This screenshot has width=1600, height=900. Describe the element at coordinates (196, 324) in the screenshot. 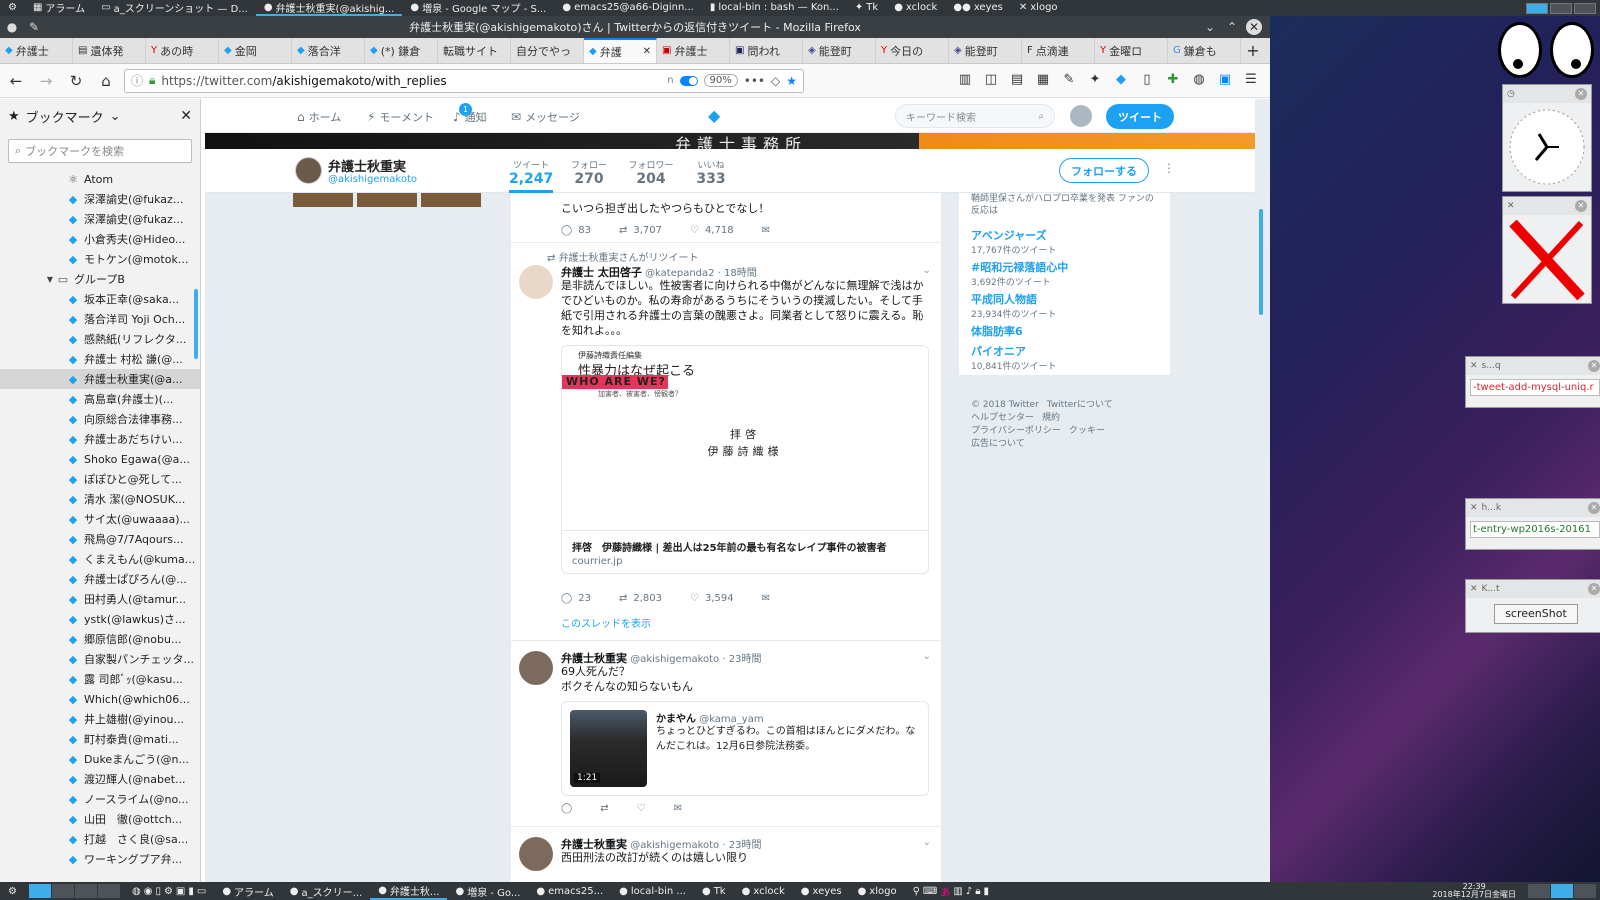

I see `sidebar-scrollbar` at that location.